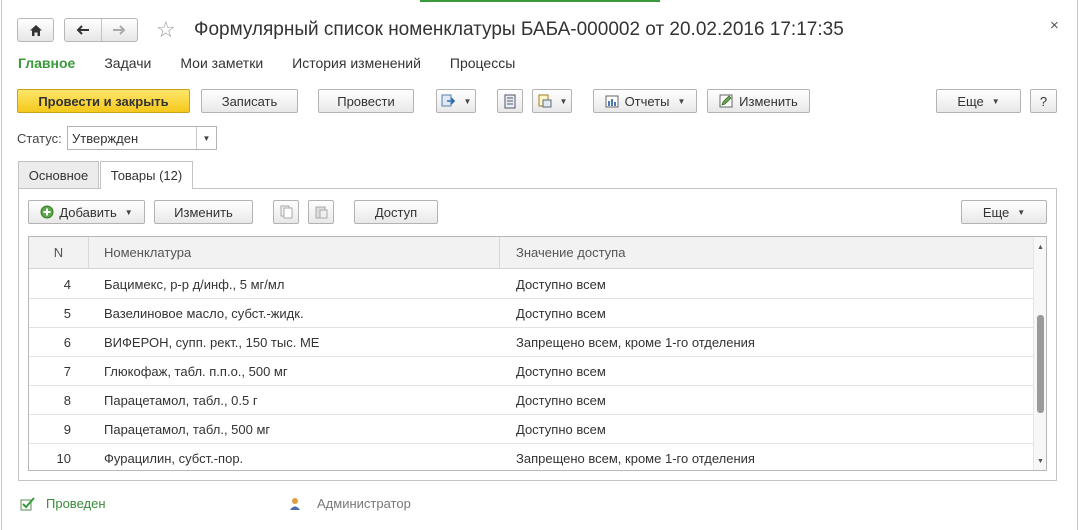  I want to click on table-scrollbar: ▲ ▼, so click(1039, 353).